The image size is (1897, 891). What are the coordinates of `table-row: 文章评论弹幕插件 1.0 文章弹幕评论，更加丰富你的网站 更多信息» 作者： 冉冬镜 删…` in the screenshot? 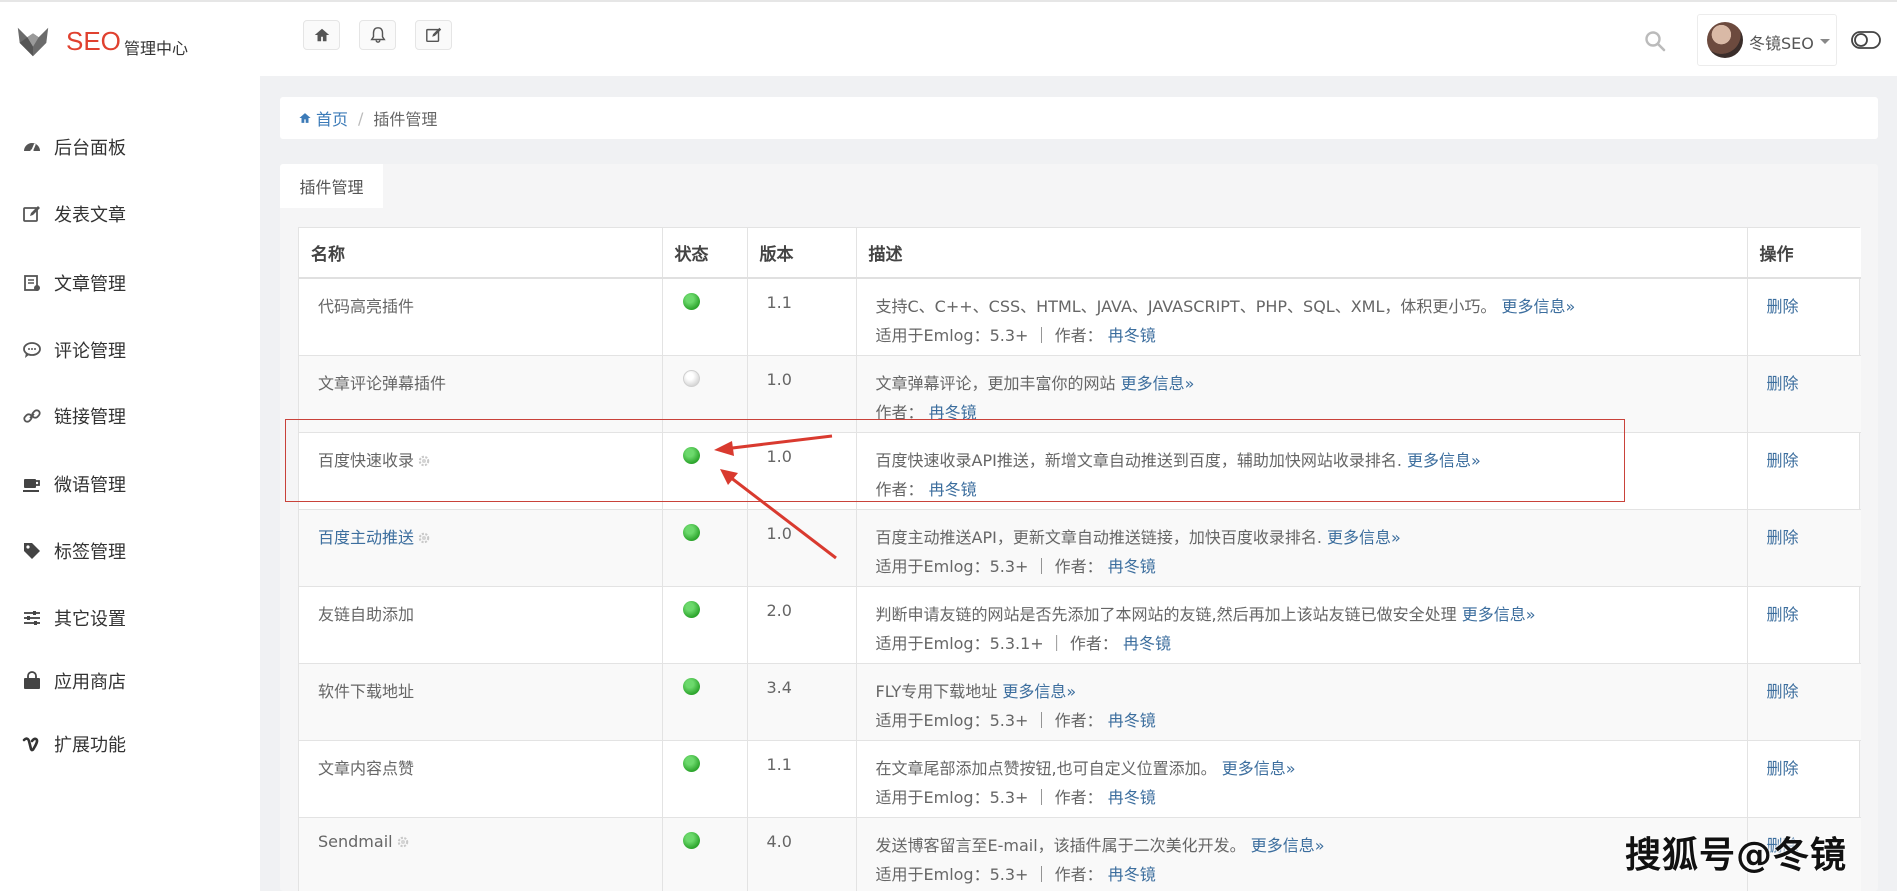 It's located at (1080, 394).